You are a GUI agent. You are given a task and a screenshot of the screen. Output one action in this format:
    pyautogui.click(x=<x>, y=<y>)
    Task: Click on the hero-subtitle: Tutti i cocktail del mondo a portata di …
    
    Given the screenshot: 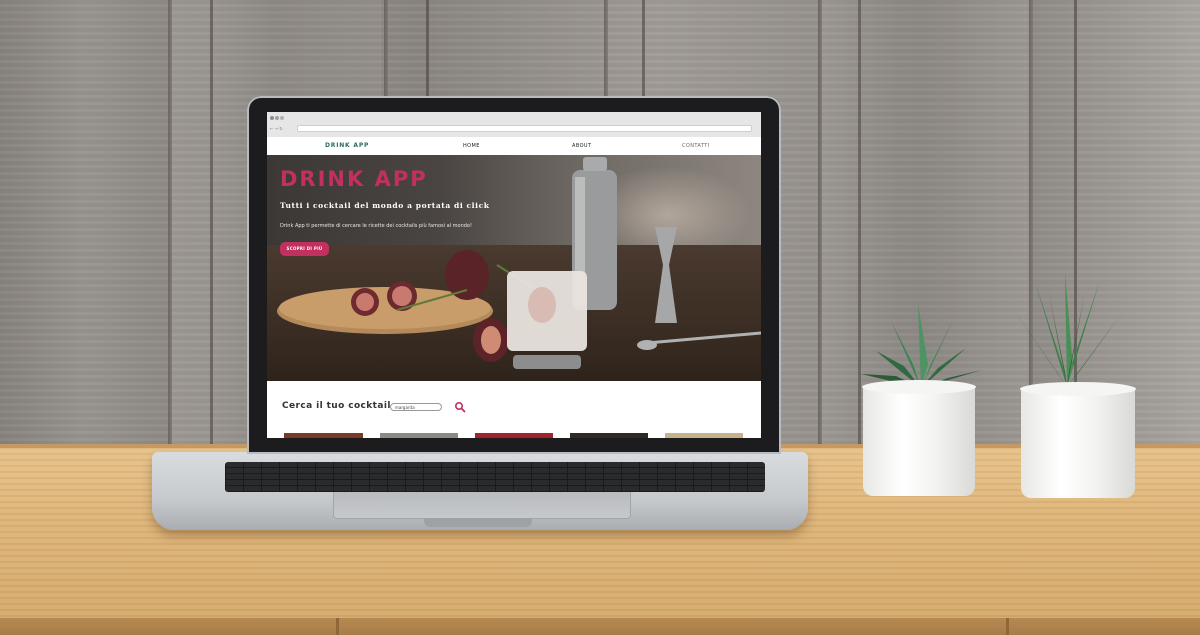 What is the action you would take?
    pyautogui.click(x=385, y=205)
    